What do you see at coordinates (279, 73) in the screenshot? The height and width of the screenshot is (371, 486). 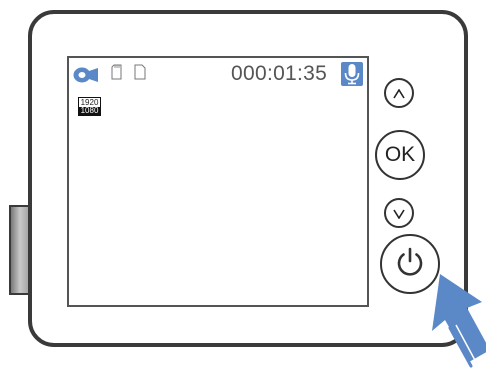 I see `recording-timer: 000:01:35` at bounding box center [279, 73].